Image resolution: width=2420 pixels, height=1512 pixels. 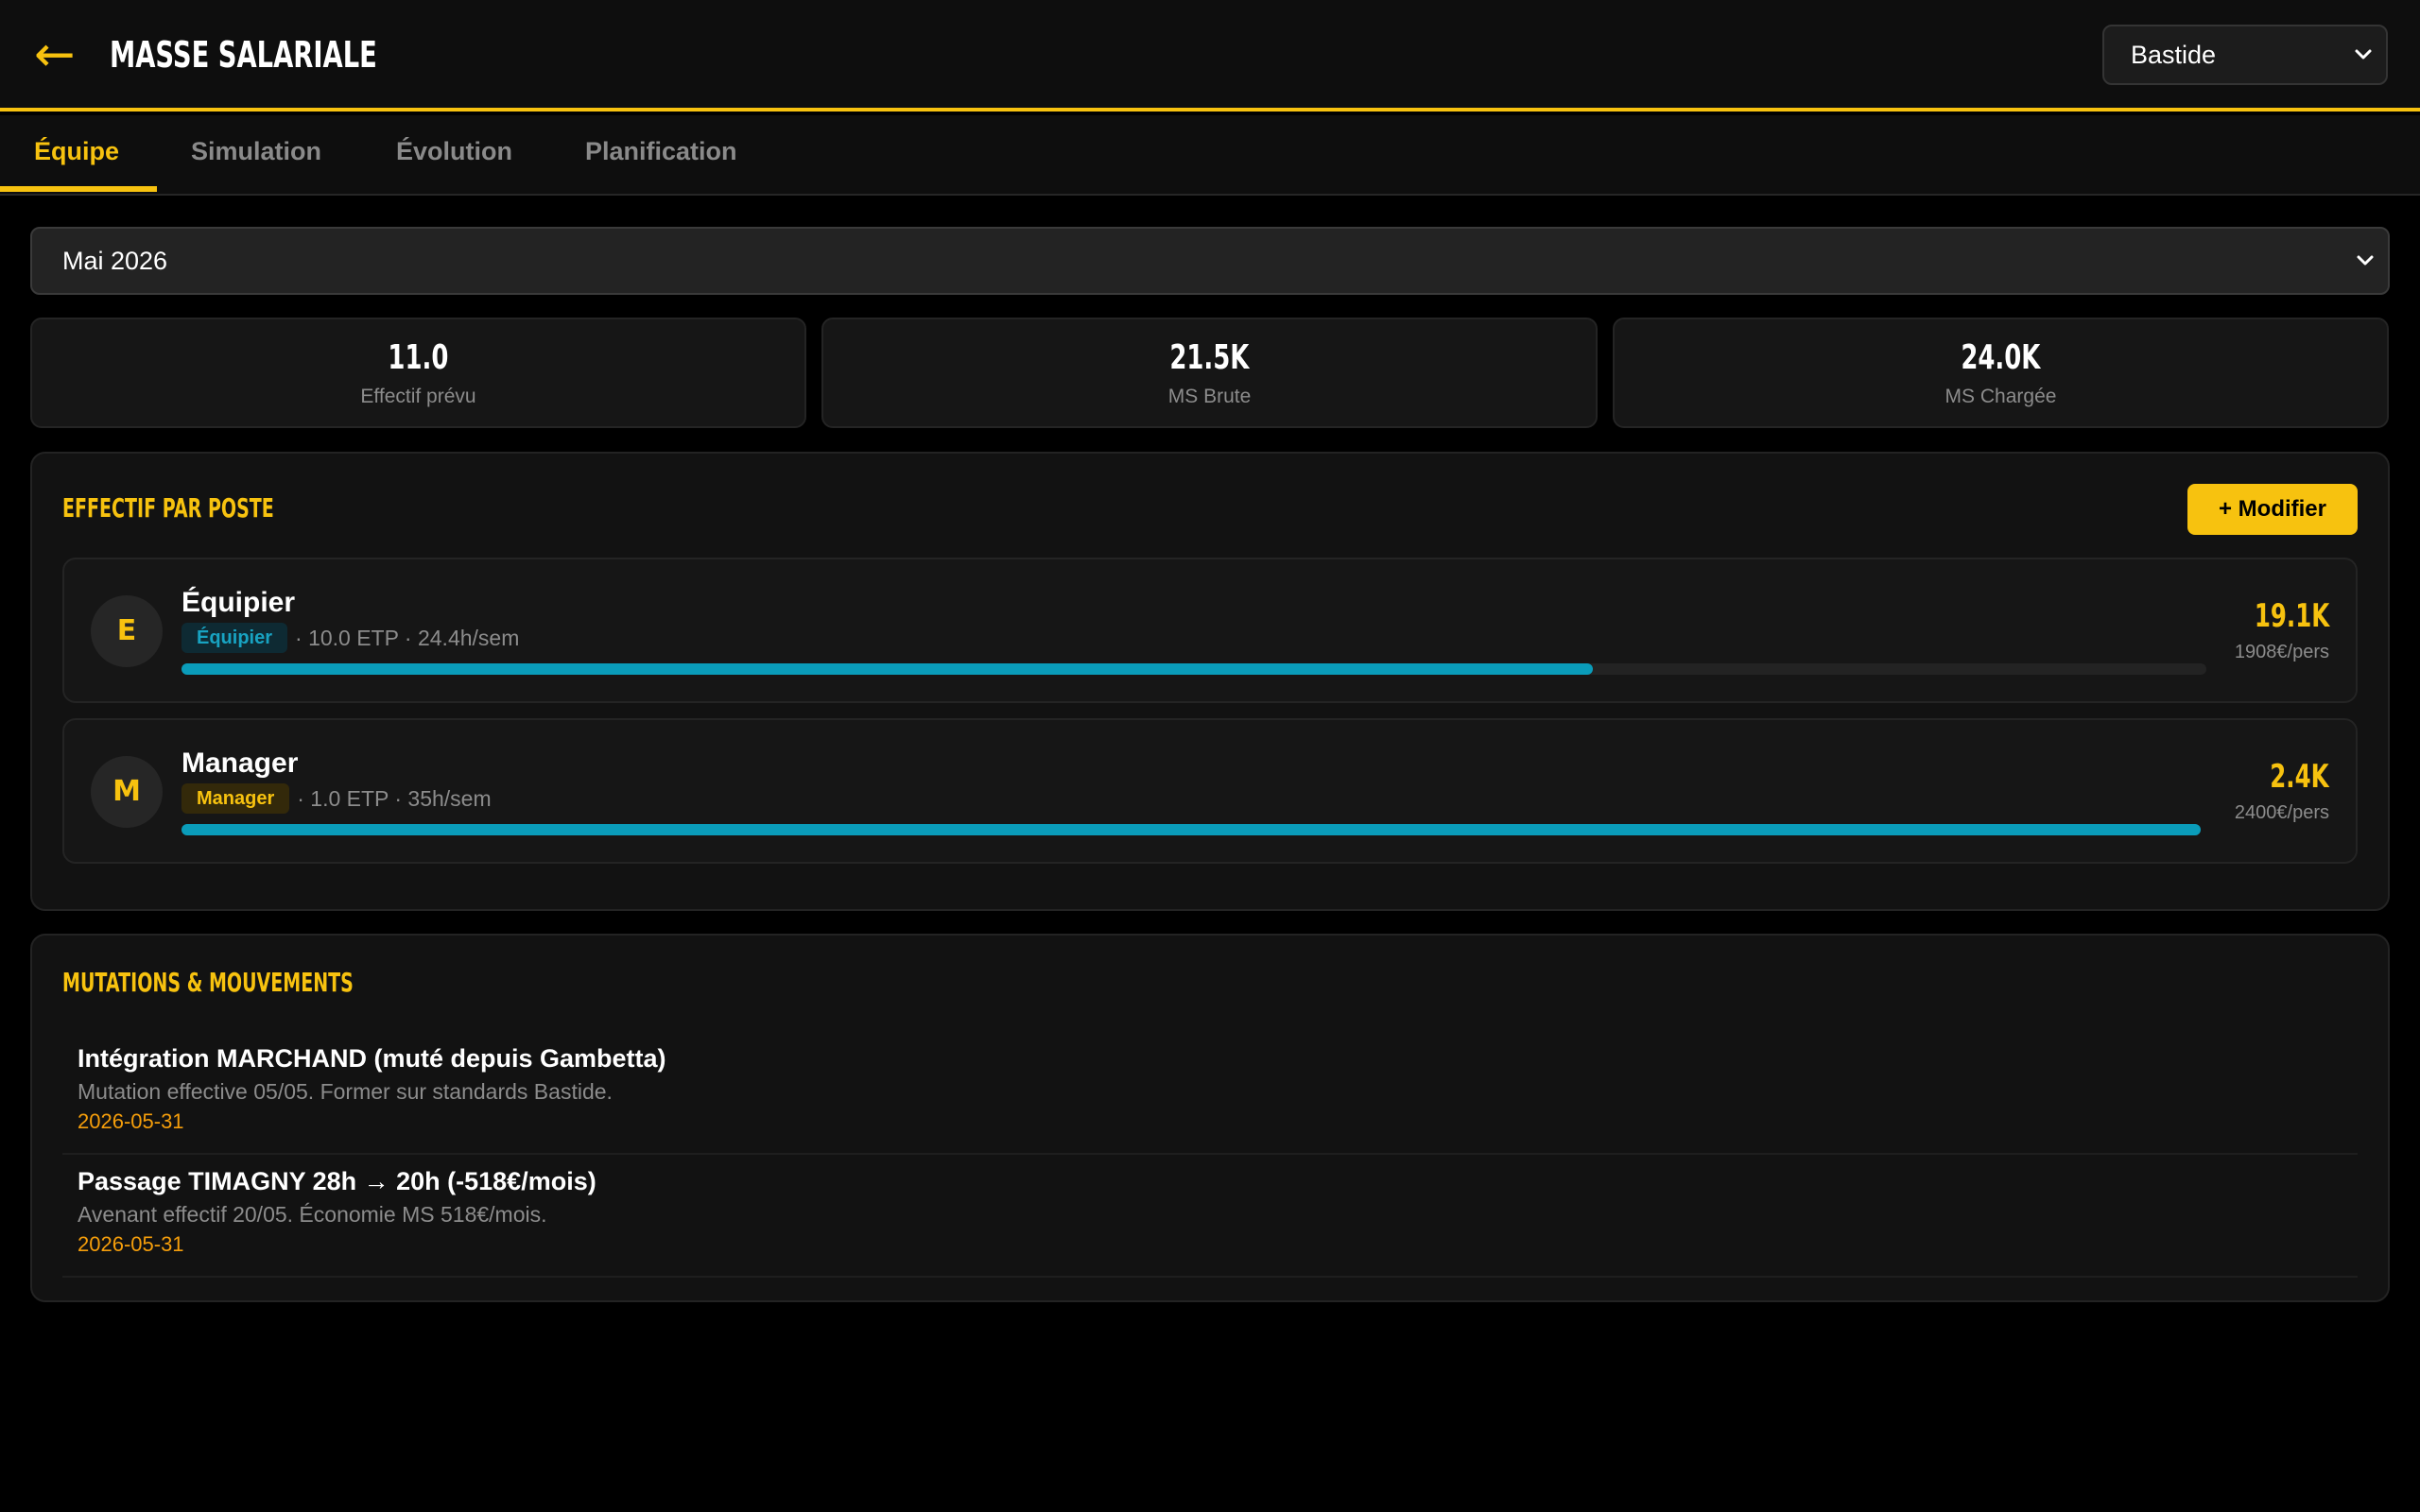 I want to click on month-select: Mai 2026, so click(x=1210, y=261).